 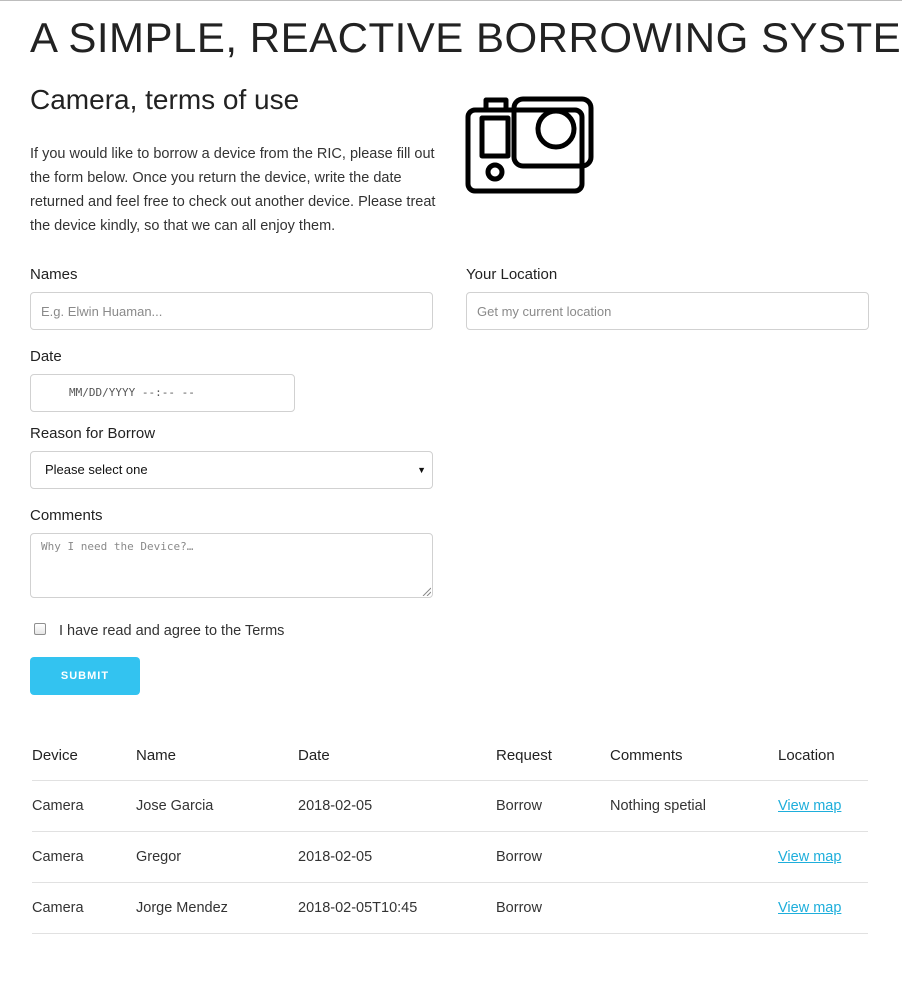 I want to click on column-header-location: Location, so click(x=823, y=755).